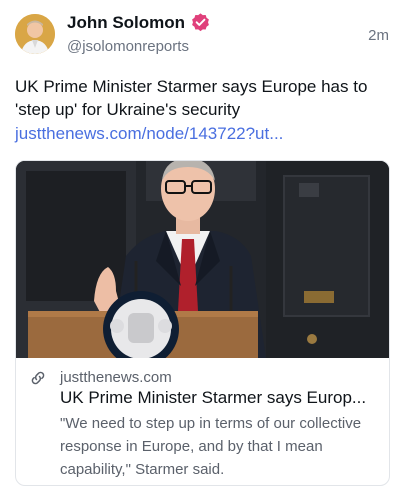 This screenshot has width=406, height=500. Describe the element at coordinates (126, 23) in the screenshot. I see `author-name: John Solomon` at that location.